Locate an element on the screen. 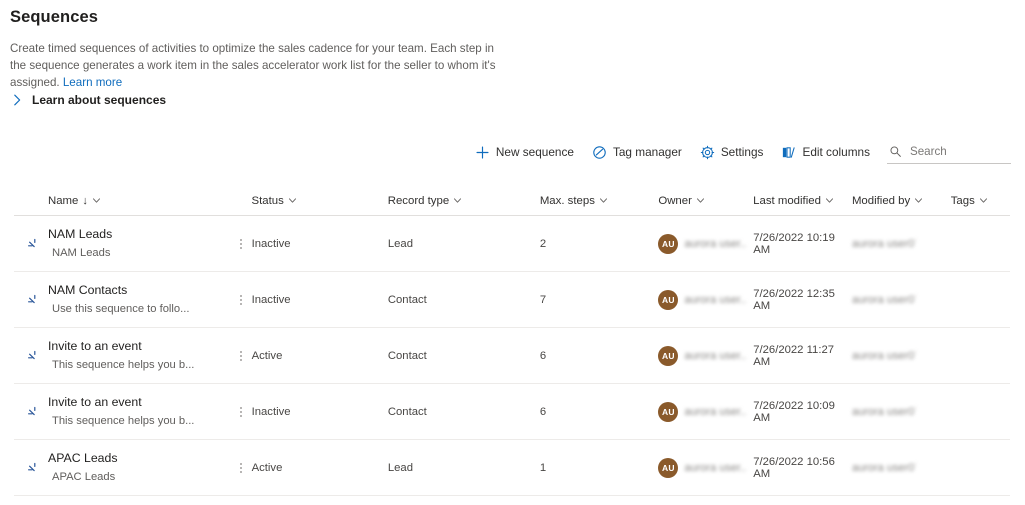  settings-label: Settings is located at coordinates (742, 152).